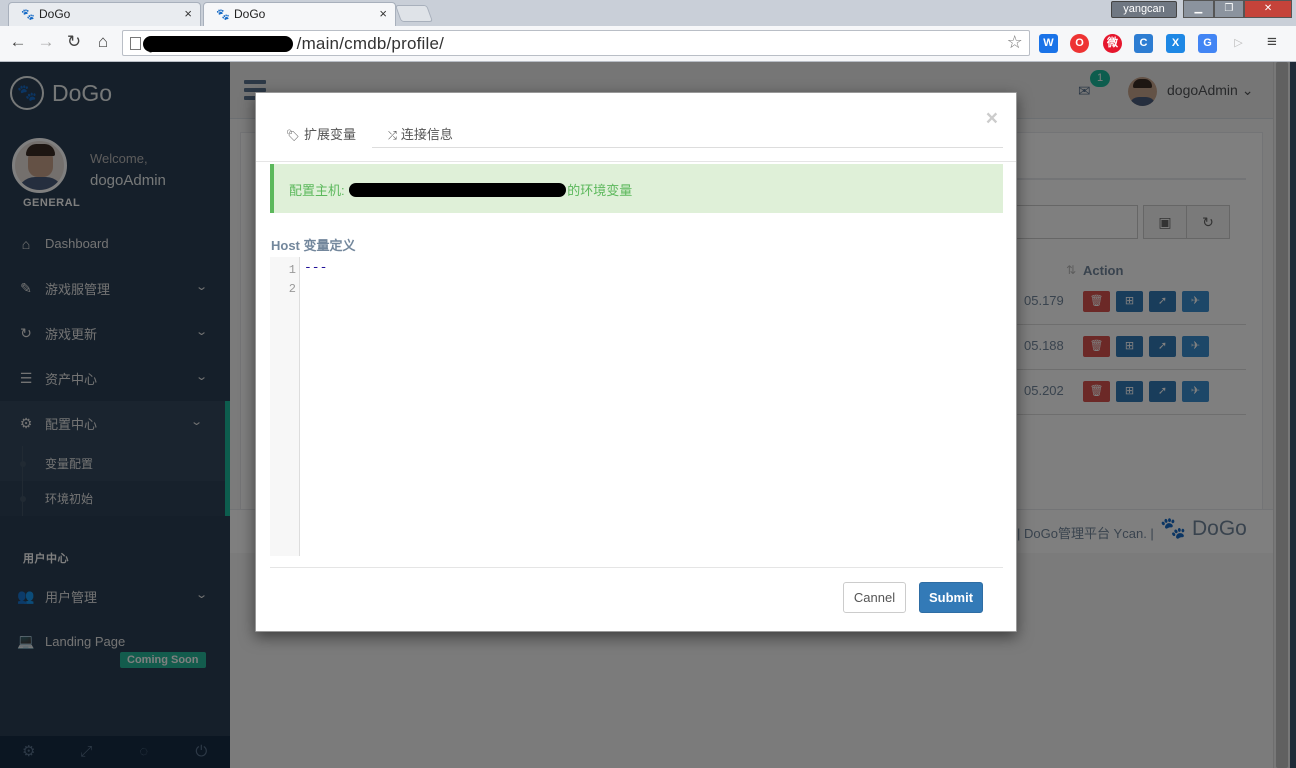  I want to click on new-tab-button, so click(414, 13).